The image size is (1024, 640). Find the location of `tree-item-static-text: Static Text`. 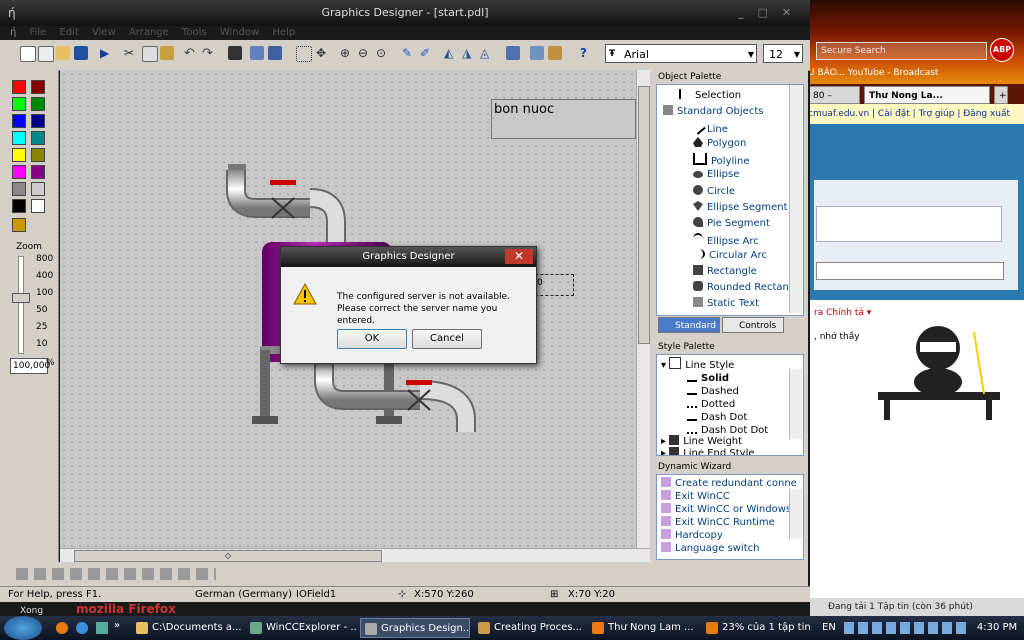

tree-item-static-text: Static Text is located at coordinates (726, 303).